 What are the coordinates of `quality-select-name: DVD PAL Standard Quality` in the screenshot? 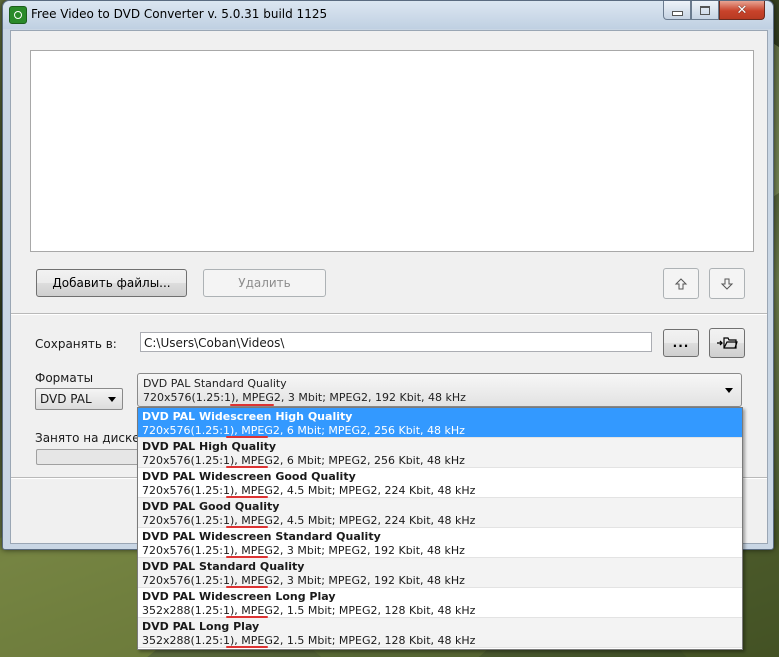 It's located at (215, 383).